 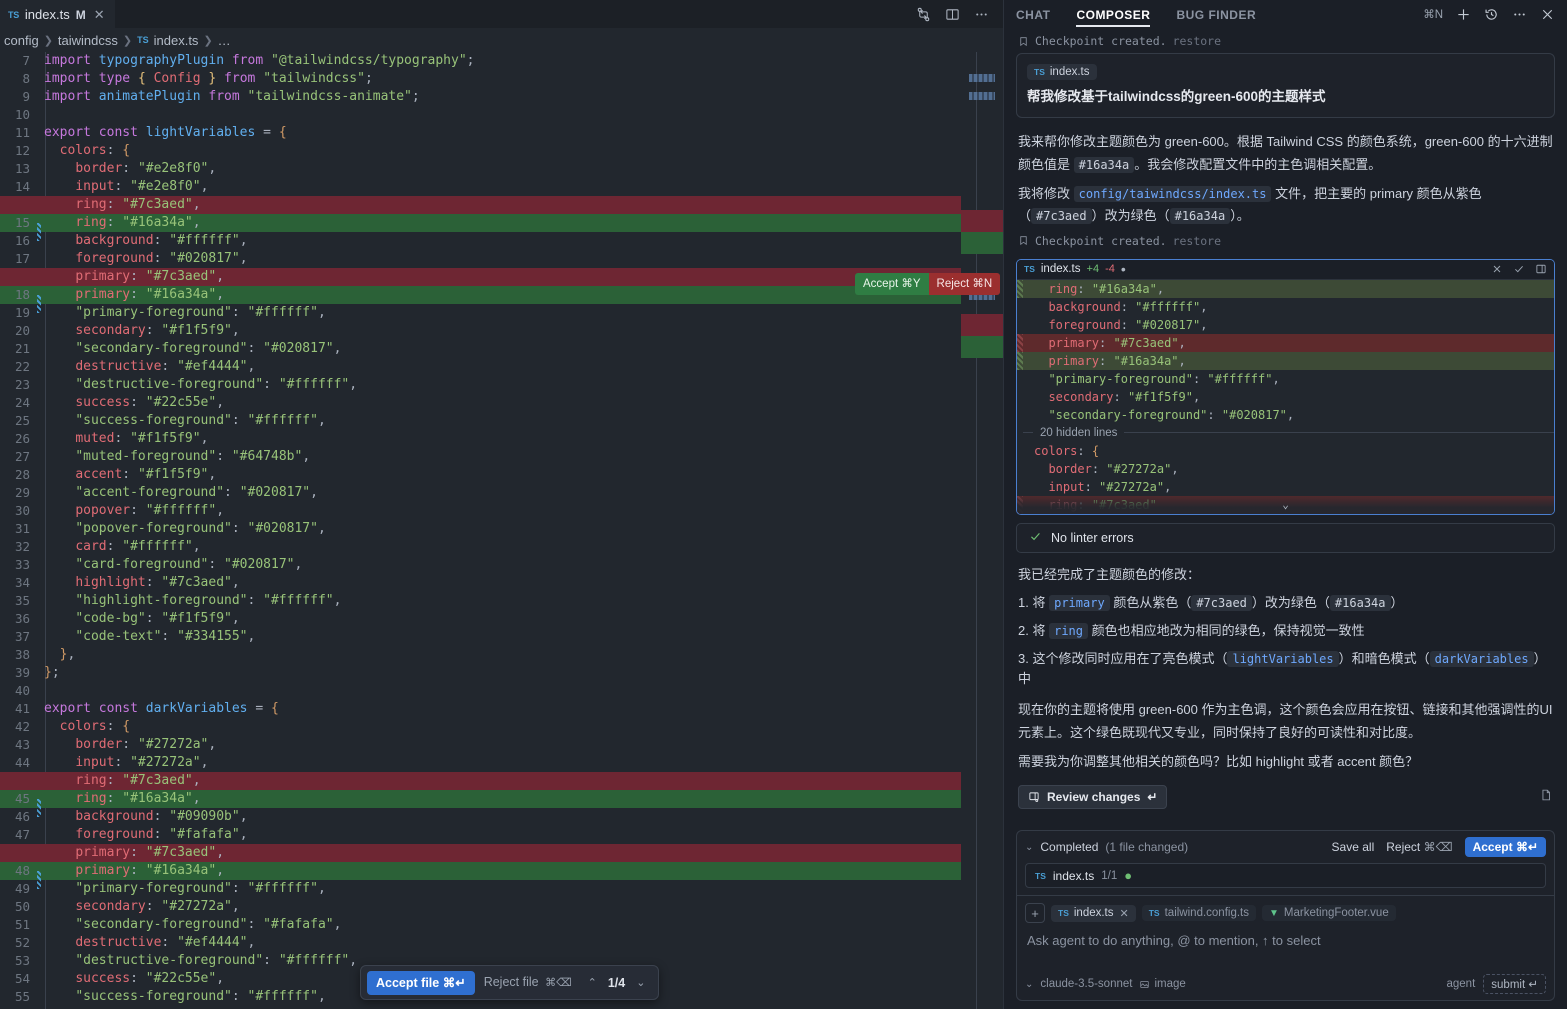 What do you see at coordinates (1273, 913) in the screenshot?
I see `vue-file-icon: ▼` at bounding box center [1273, 913].